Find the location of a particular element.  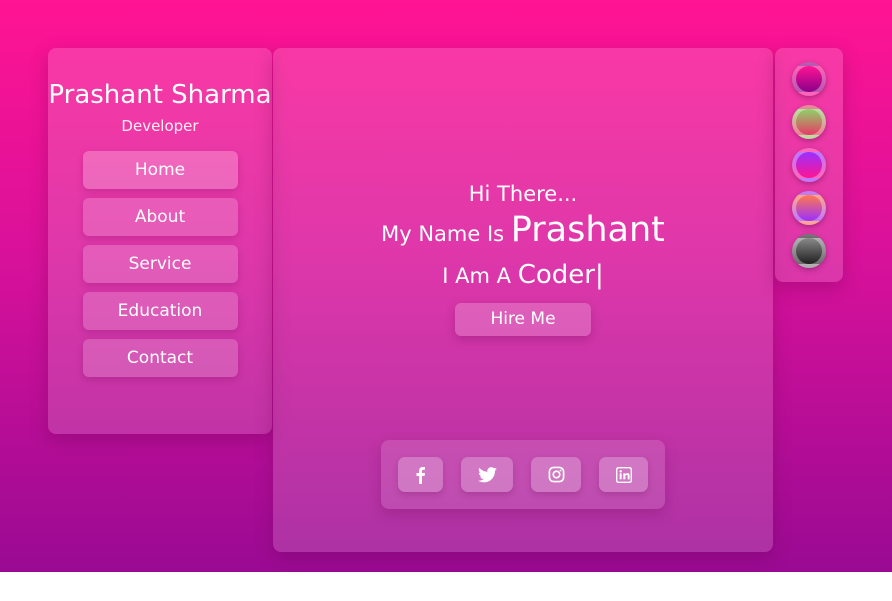

twitter-link is located at coordinates (487, 474).